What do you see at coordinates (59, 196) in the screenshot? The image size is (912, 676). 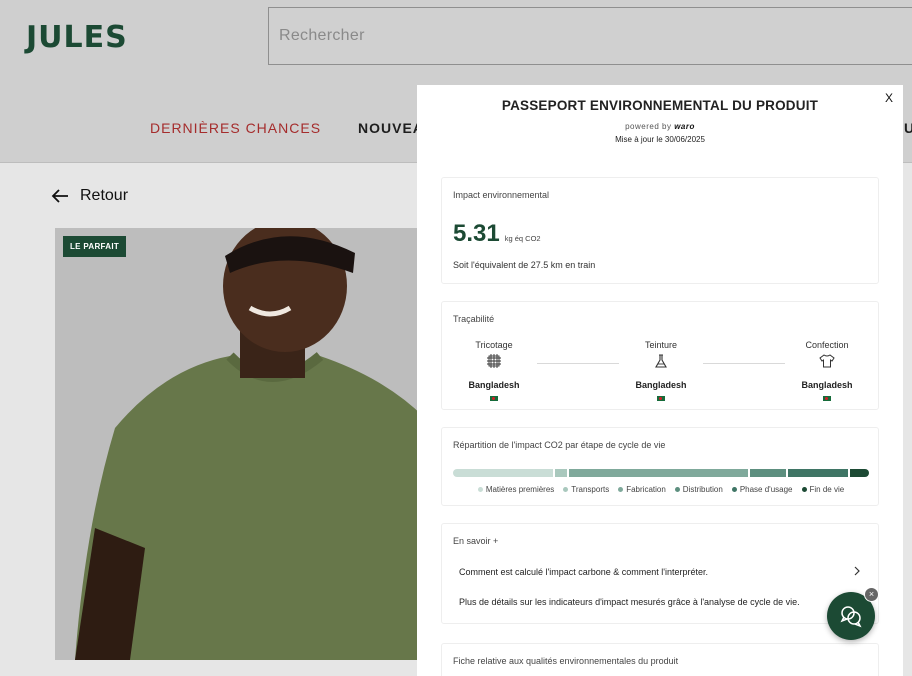 I see `arrow-left-icon` at bounding box center [59, 196].